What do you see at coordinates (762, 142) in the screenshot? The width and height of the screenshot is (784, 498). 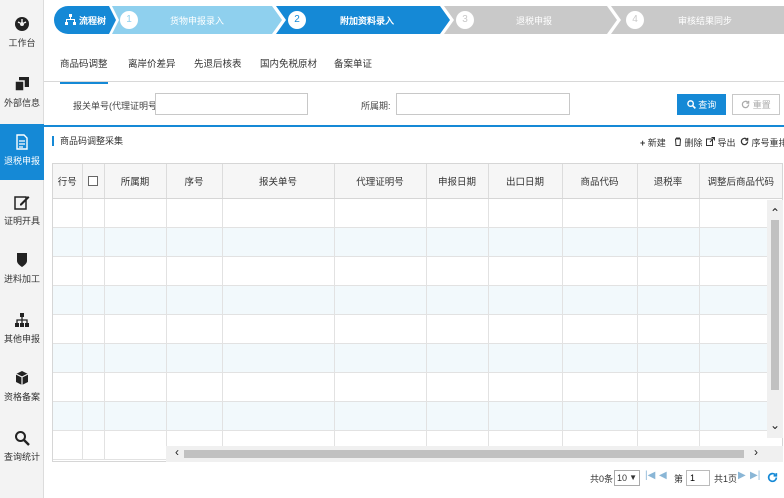 I see `reorder-button: 序号重排` at bounding box center [762, 142].